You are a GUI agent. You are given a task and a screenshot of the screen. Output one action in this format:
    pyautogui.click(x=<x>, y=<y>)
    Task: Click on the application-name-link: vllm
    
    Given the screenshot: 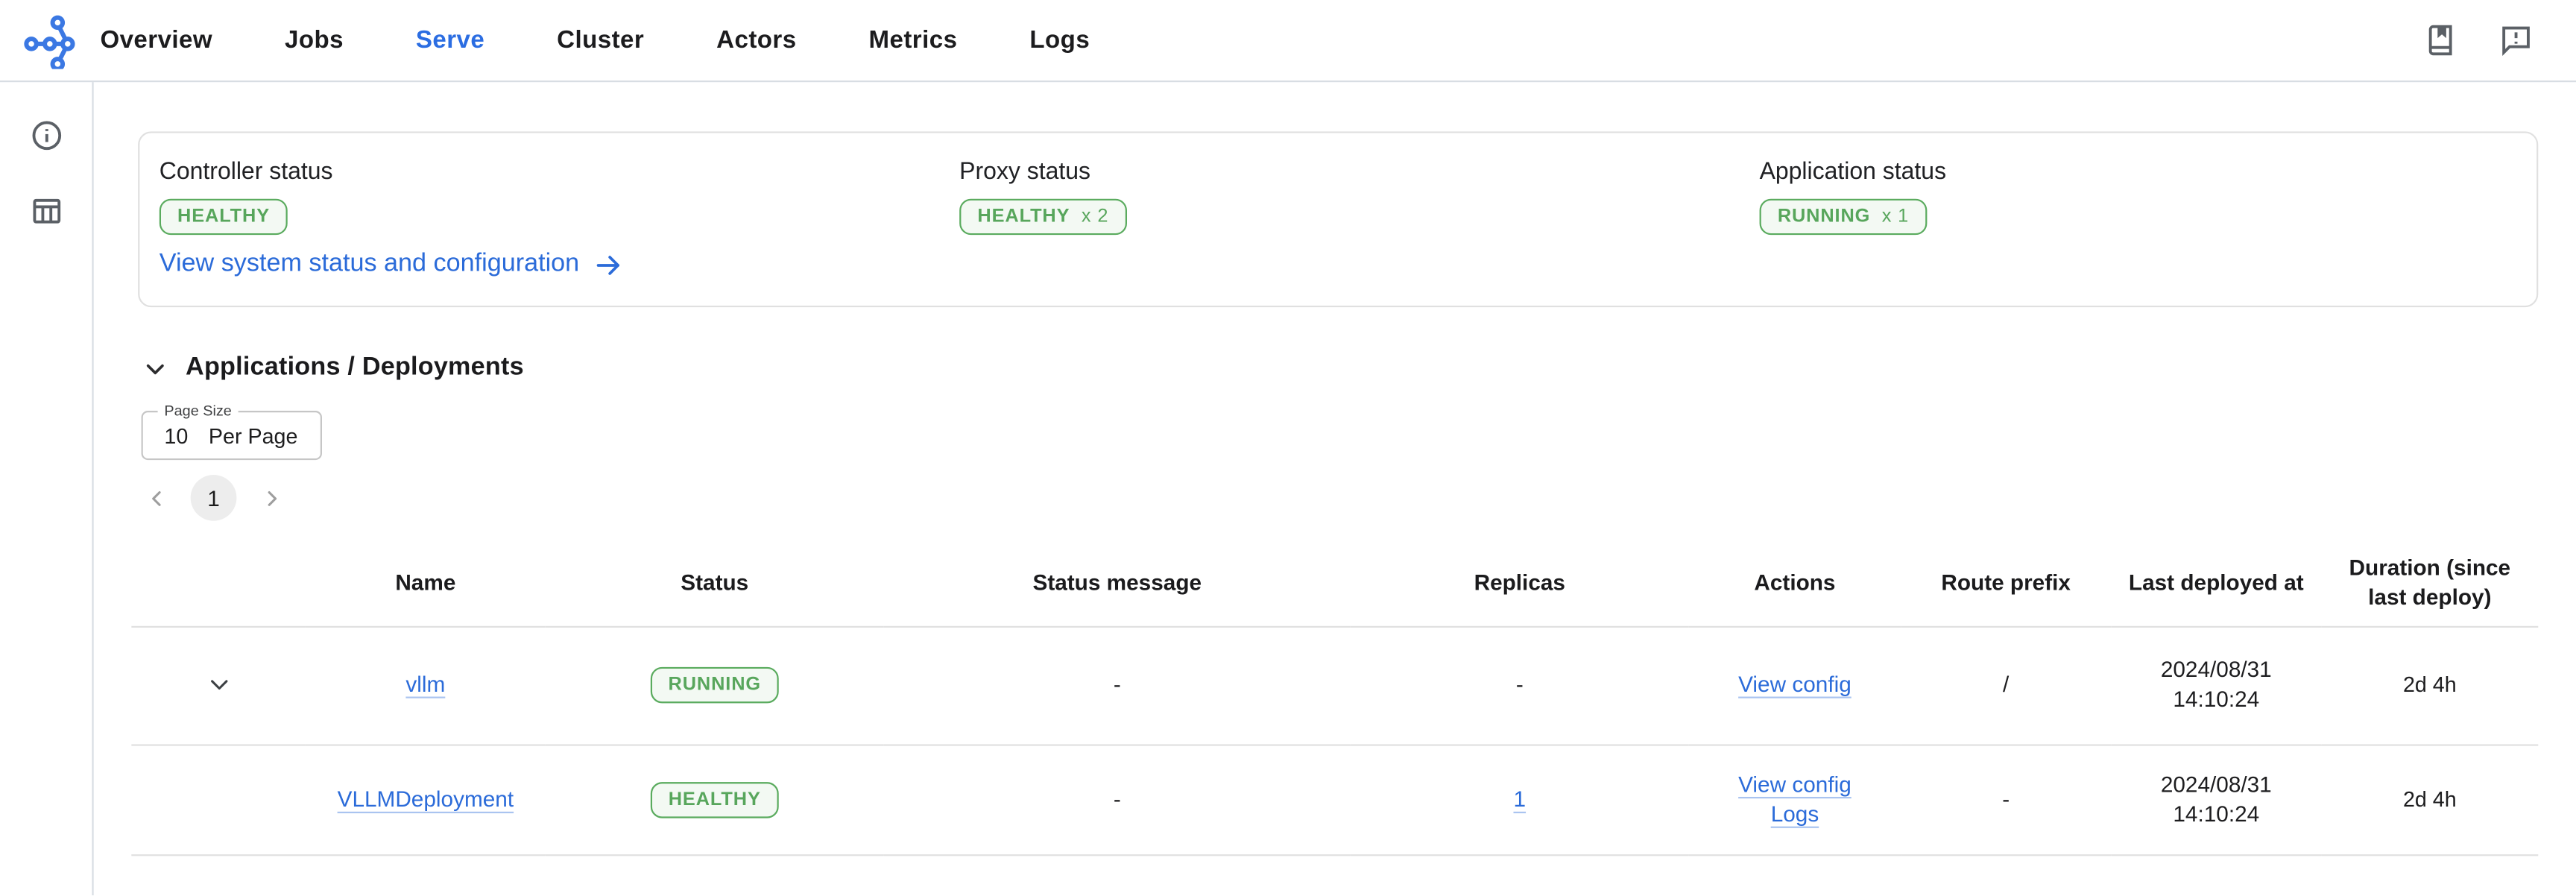 What is the action you would take?
    pyautogui.click(x=425, y=684)
    